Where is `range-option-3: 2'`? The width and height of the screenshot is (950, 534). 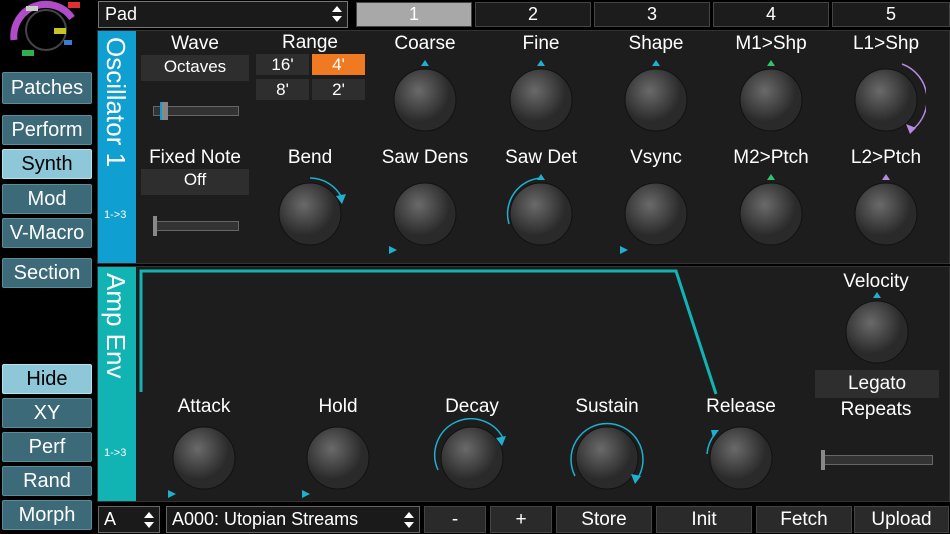 range-option-3: 2' is located at coordinates (338, 89).